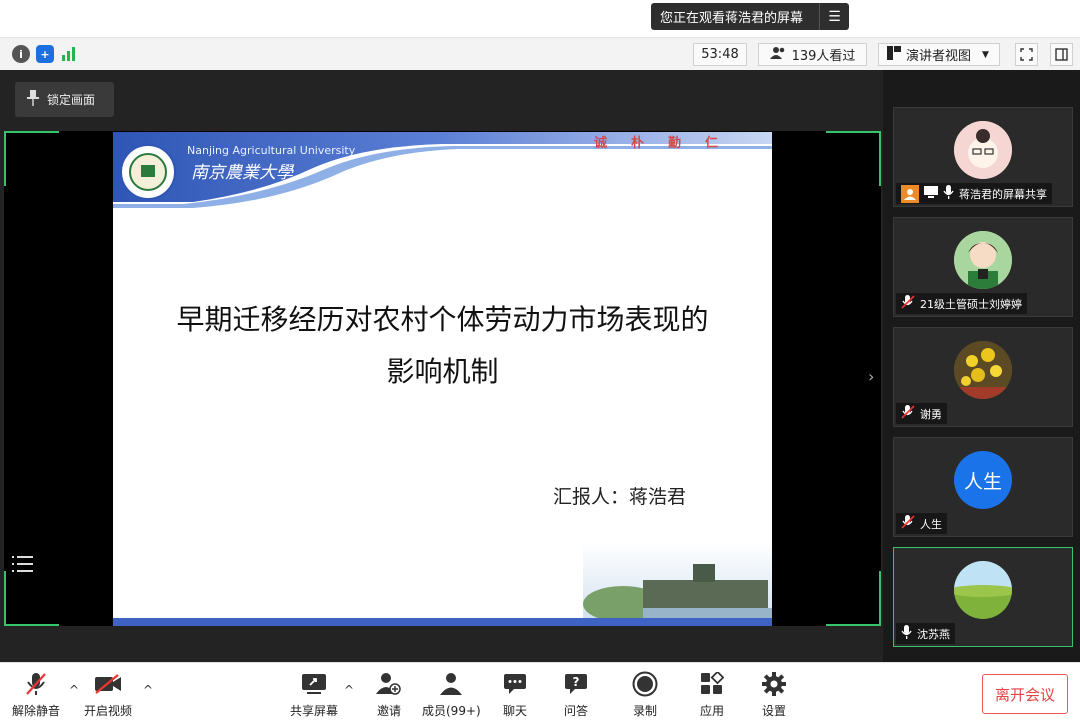 The image size is (1080, 723). I want to click on screen-share-banner-text: 您正在观看蒋浩君的屏幕, so click(732, 18).